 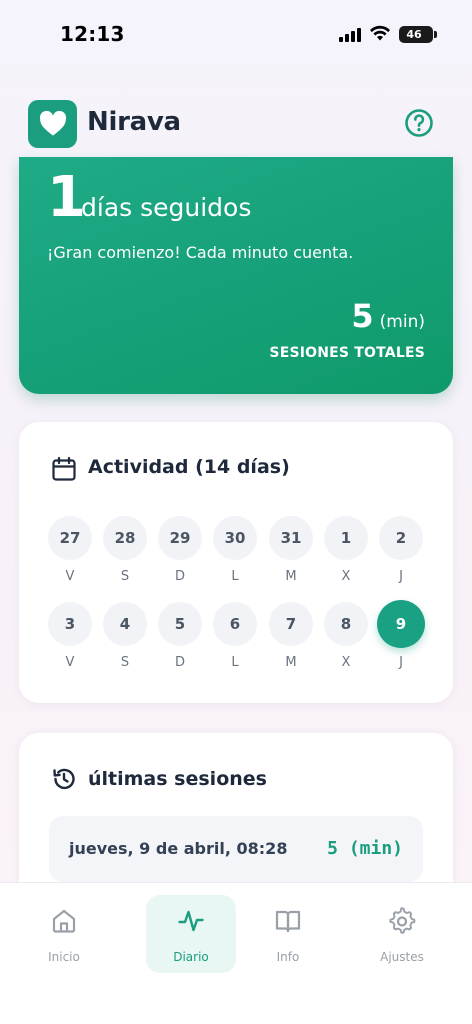 I want to click on day-cell: 5, so click(x=180, y=624).